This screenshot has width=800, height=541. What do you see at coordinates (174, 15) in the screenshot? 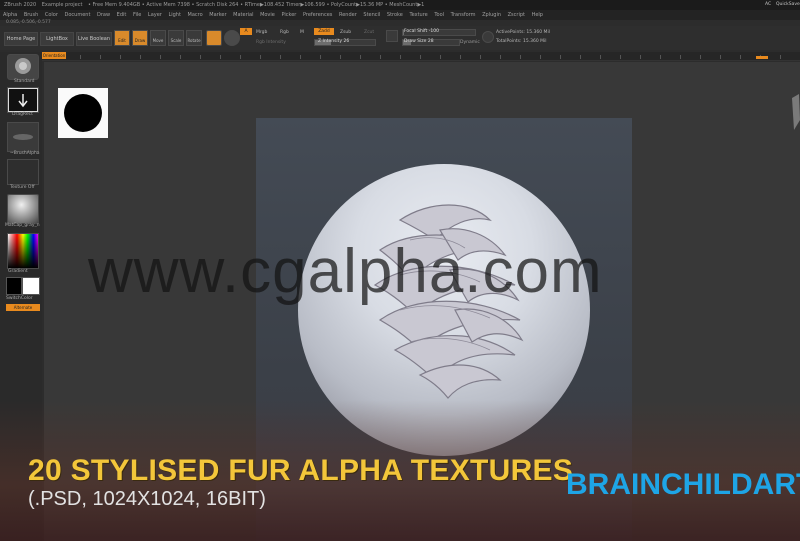
I see `menu-light: Light` at bounding box center [174, 15].